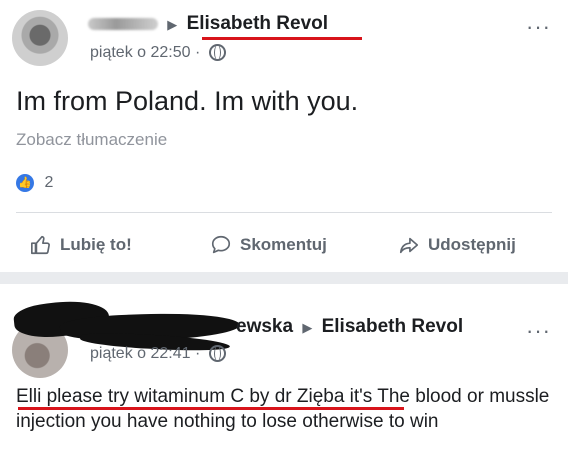 The width and height of the screenshot is (568, 467). I want to click on share-button-label: Udostępnij, so click(472, 244).